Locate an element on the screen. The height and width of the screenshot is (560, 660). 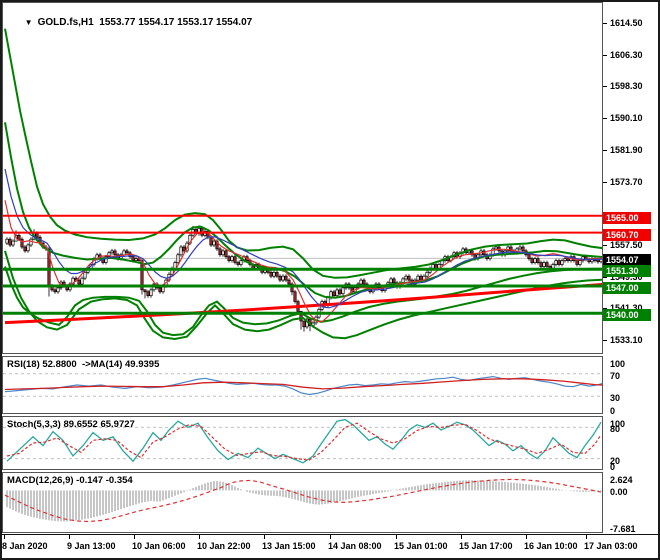
macd-histogram is located at coordinates (304, 501).